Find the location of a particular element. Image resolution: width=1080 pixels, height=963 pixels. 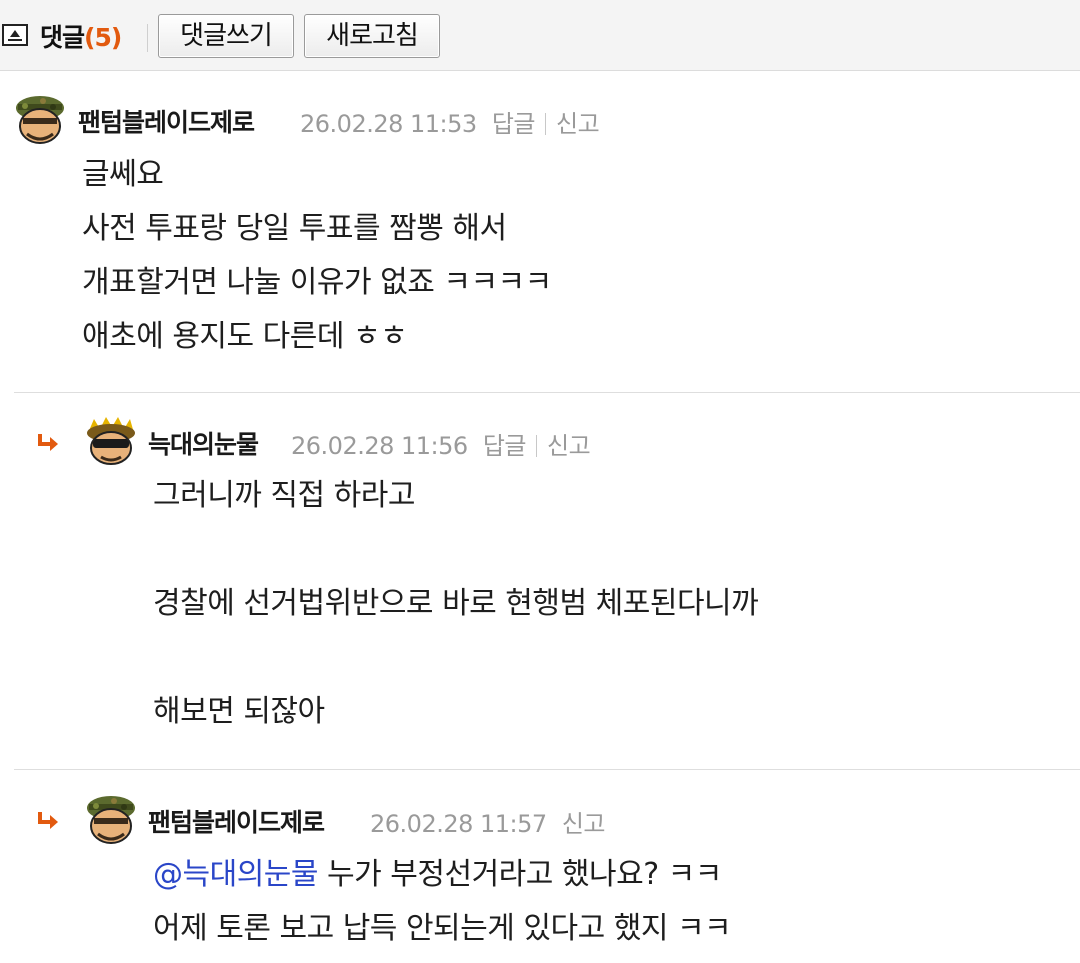

comment-datetime: 26.02.28 11:53 is located at coordinates (388, 124).